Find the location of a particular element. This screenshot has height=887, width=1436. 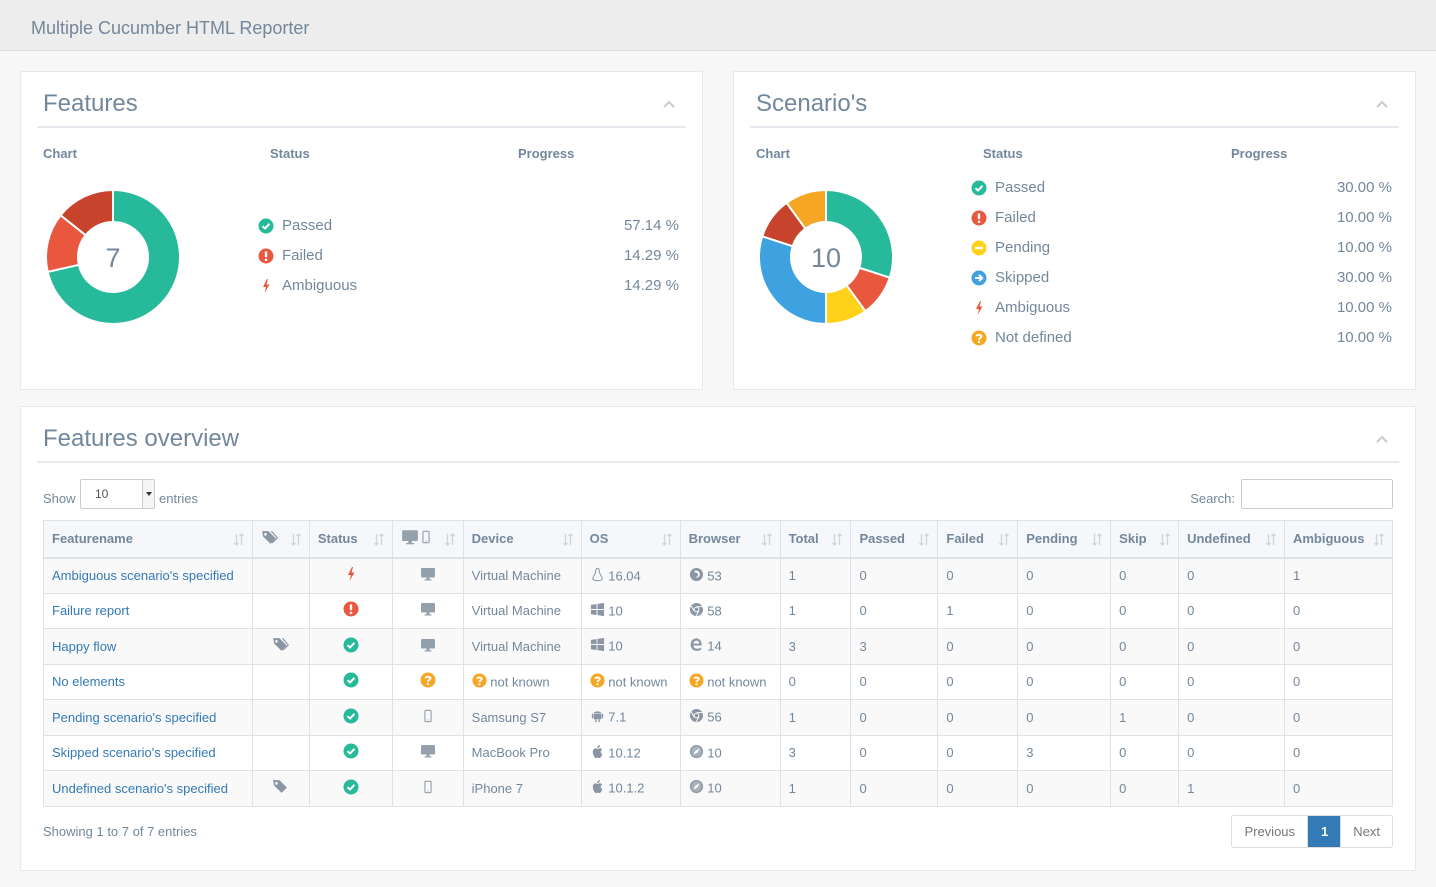

legend-percentage: 10.00 % is located at coordinates (1364, 247).